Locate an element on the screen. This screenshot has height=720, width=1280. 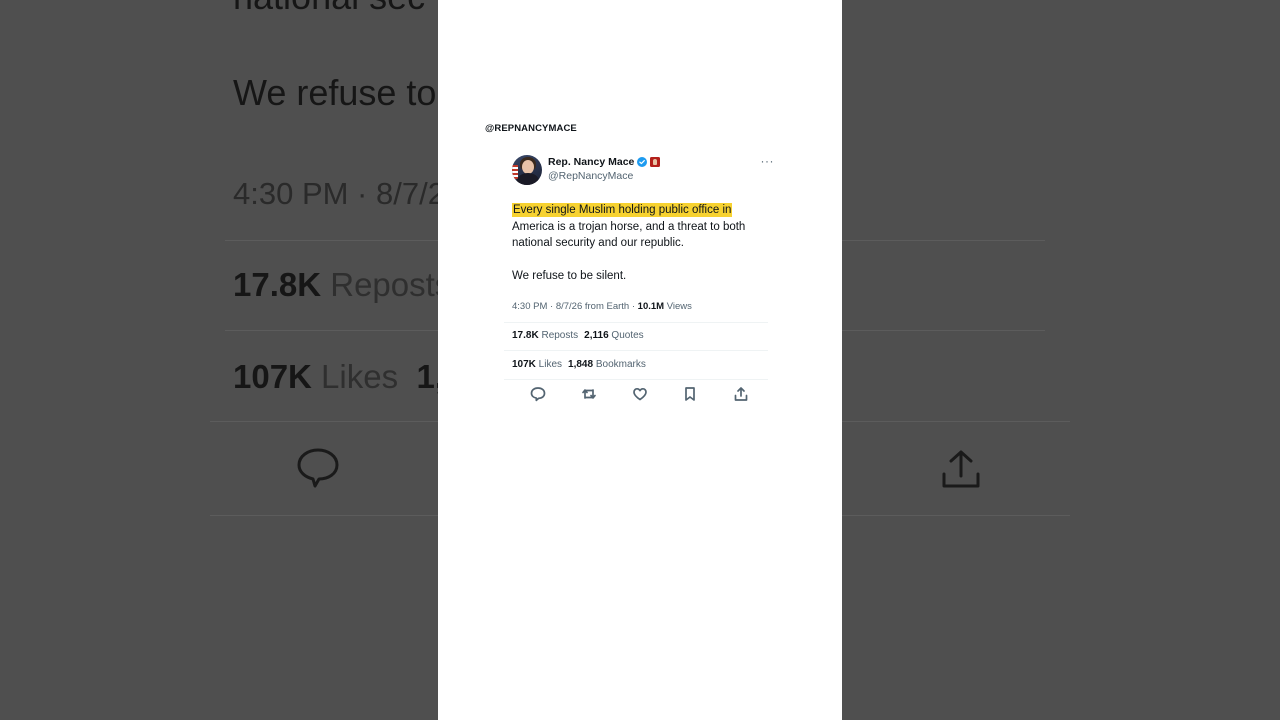
reply-icon is located at coordinates (538, 394).